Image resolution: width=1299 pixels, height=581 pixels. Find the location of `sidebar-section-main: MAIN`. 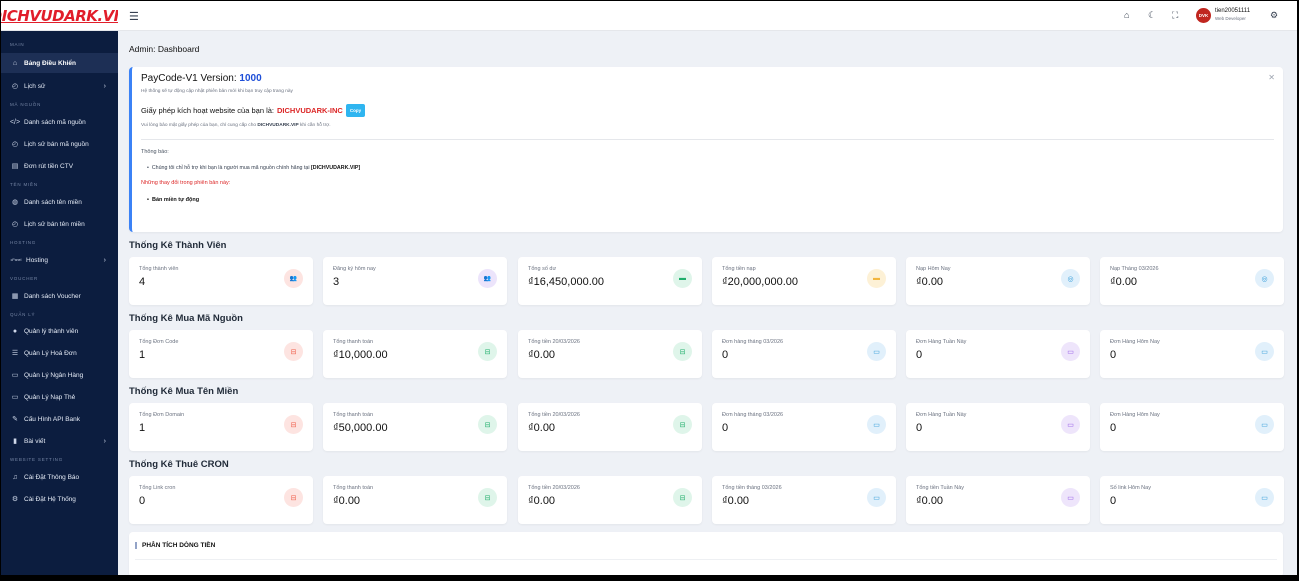

sidebar-section-main: MAIN is located at coordinates (17, 44).